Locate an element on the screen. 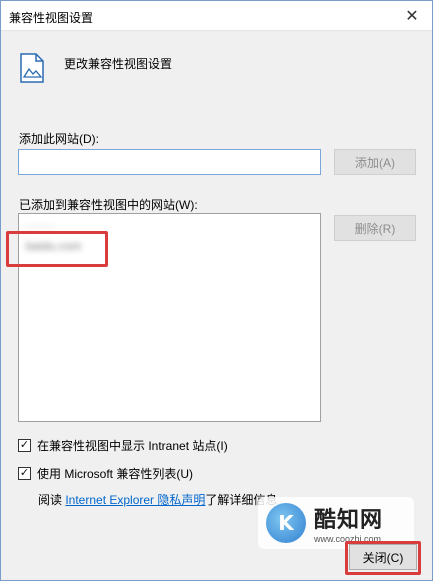 Image resolution: width=433 pixels, height=581 pixels. page-title: 更改兼容性视图设置 is located at coordinates (118, 64).